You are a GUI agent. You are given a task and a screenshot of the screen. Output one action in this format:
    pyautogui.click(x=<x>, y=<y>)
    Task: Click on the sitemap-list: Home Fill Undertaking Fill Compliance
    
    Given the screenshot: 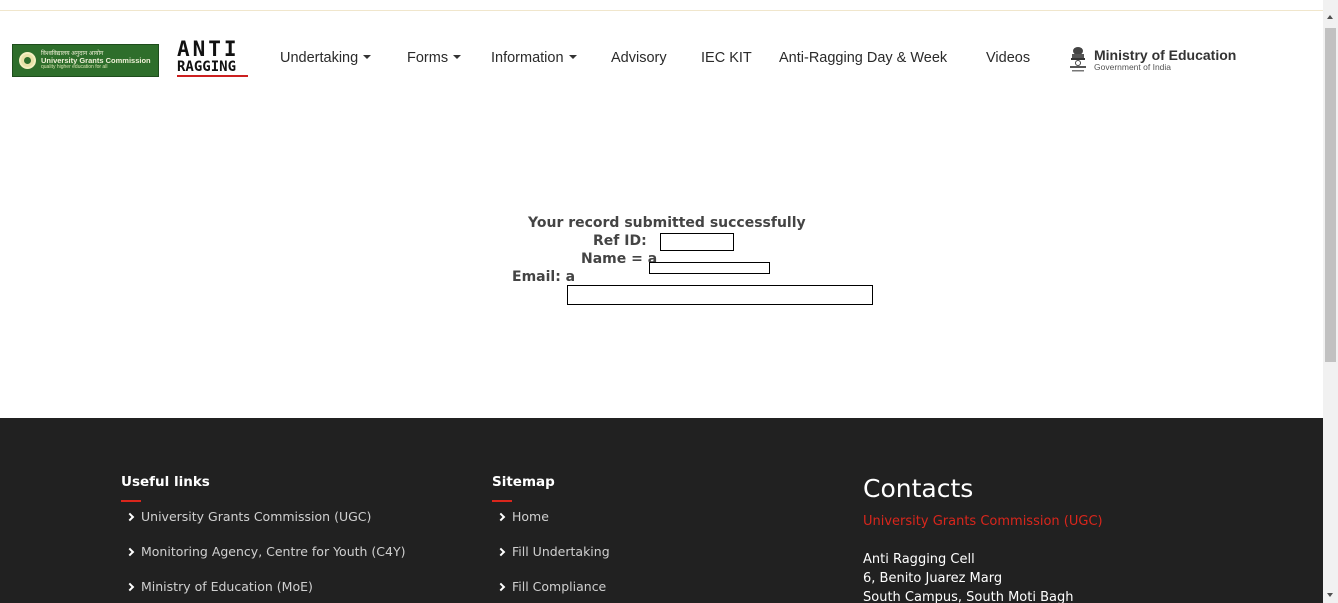 What is the action you would take?
    pyautogui.click(x=551, y=555)
    